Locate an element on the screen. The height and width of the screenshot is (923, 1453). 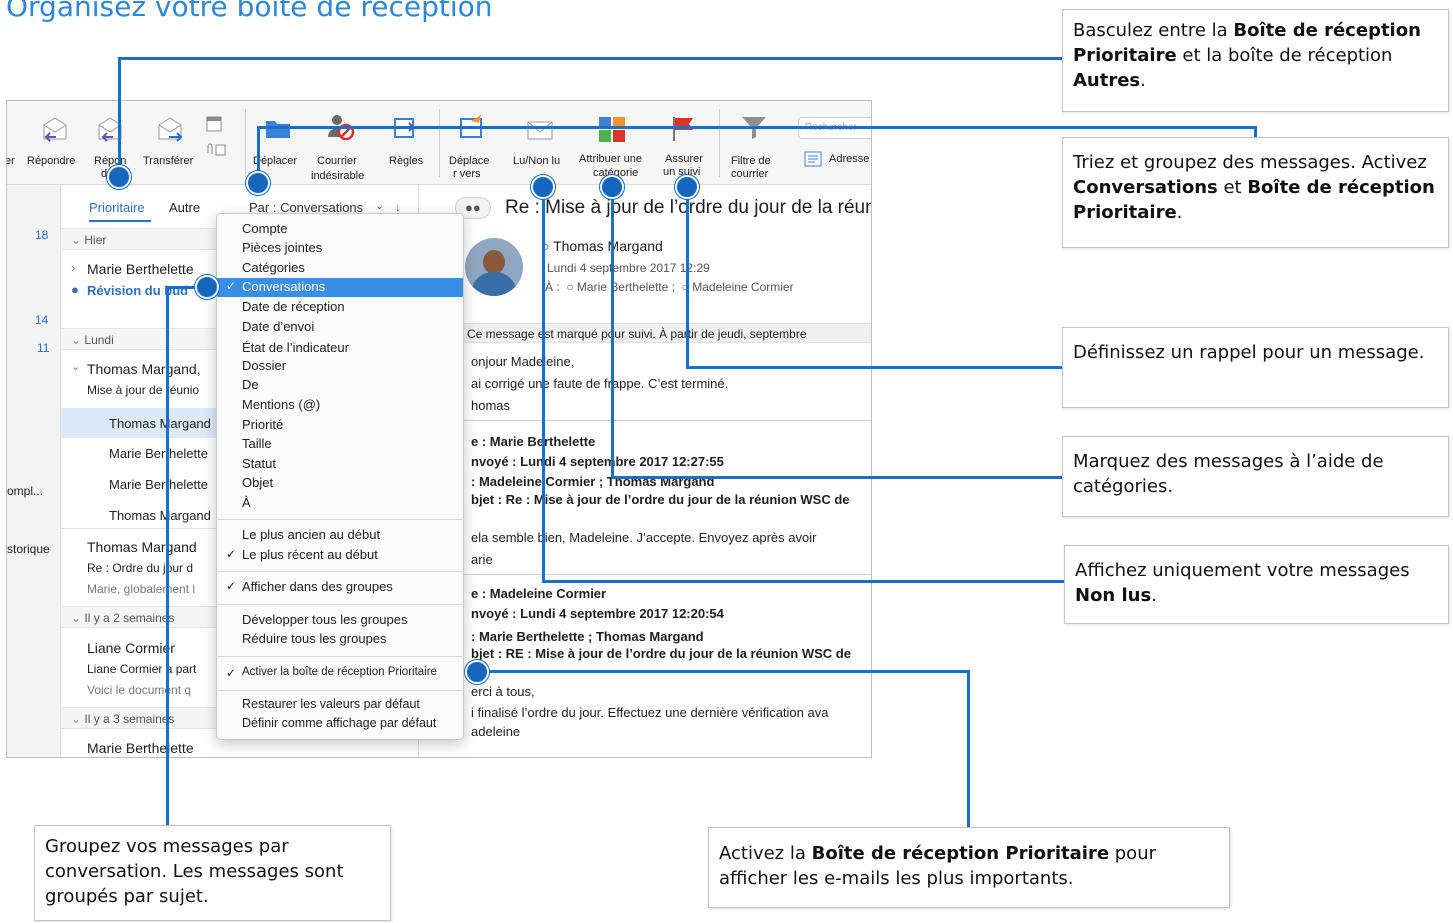
menu-item: Objet is located at coordinates (340, 483).